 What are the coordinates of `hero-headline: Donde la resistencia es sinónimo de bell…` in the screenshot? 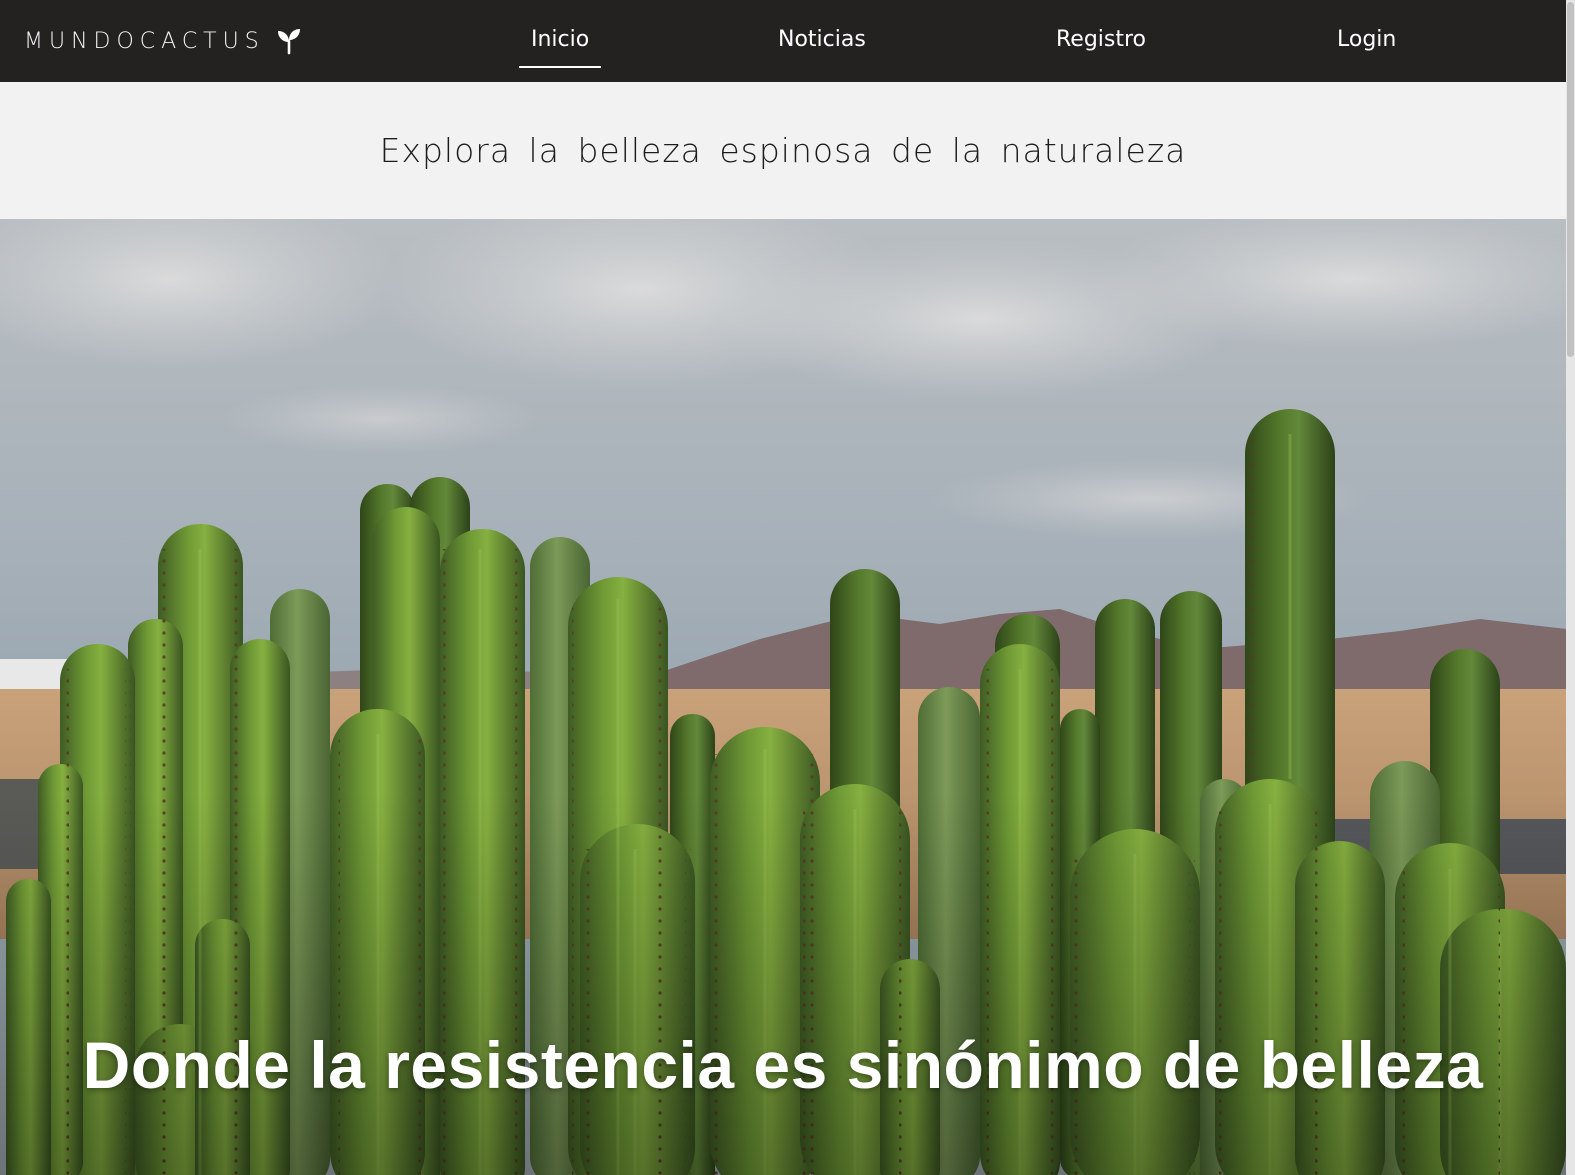 It's located at (783, 1065).